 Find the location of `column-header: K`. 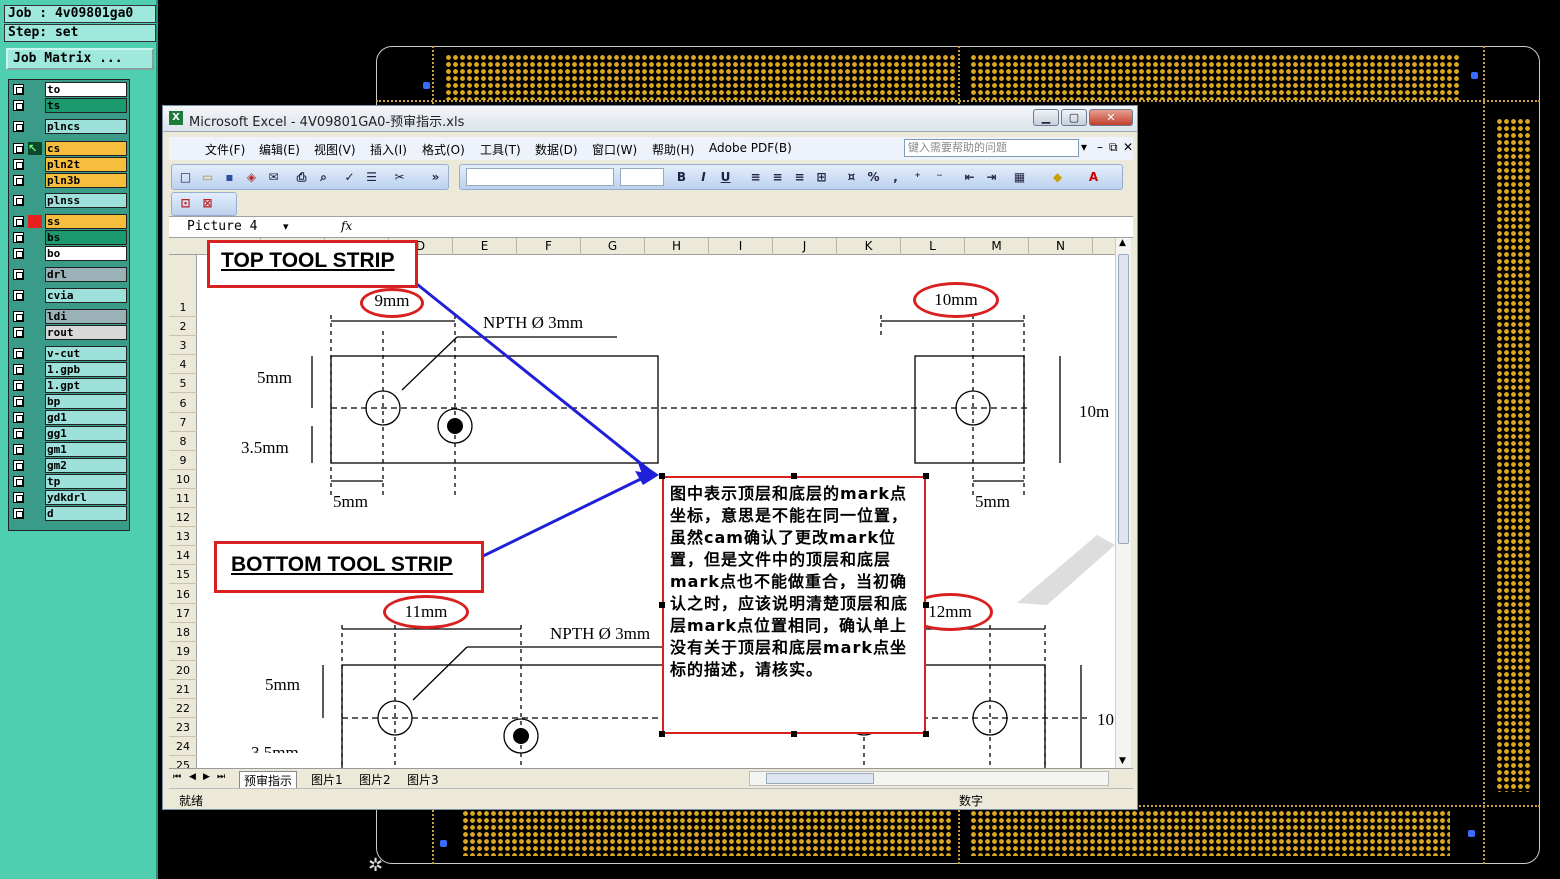

column-header: K is located at coordinates (869, 246).